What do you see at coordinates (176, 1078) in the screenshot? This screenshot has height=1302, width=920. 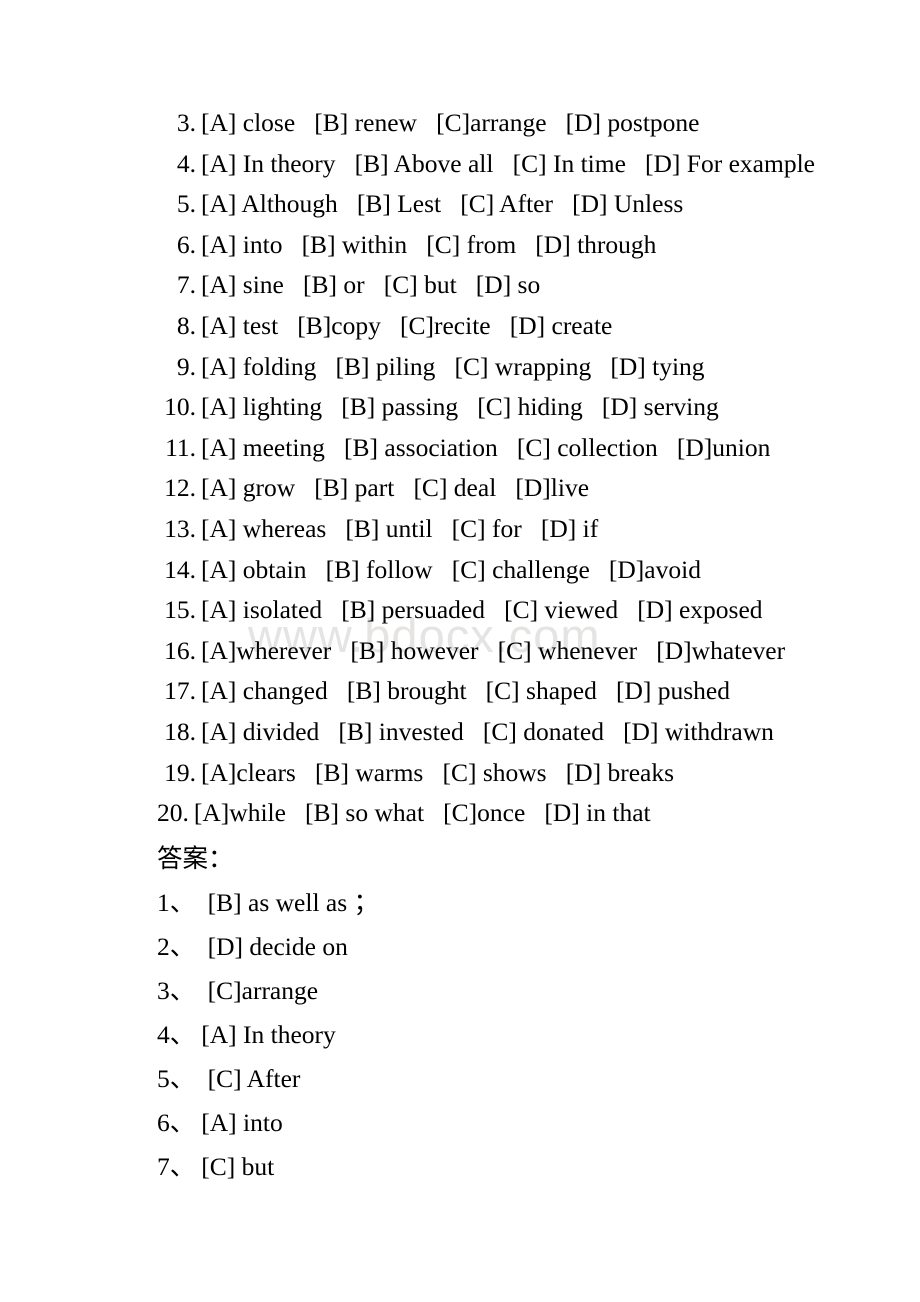 I see `answer-number: 5、` at bounding box center [176, 1078].